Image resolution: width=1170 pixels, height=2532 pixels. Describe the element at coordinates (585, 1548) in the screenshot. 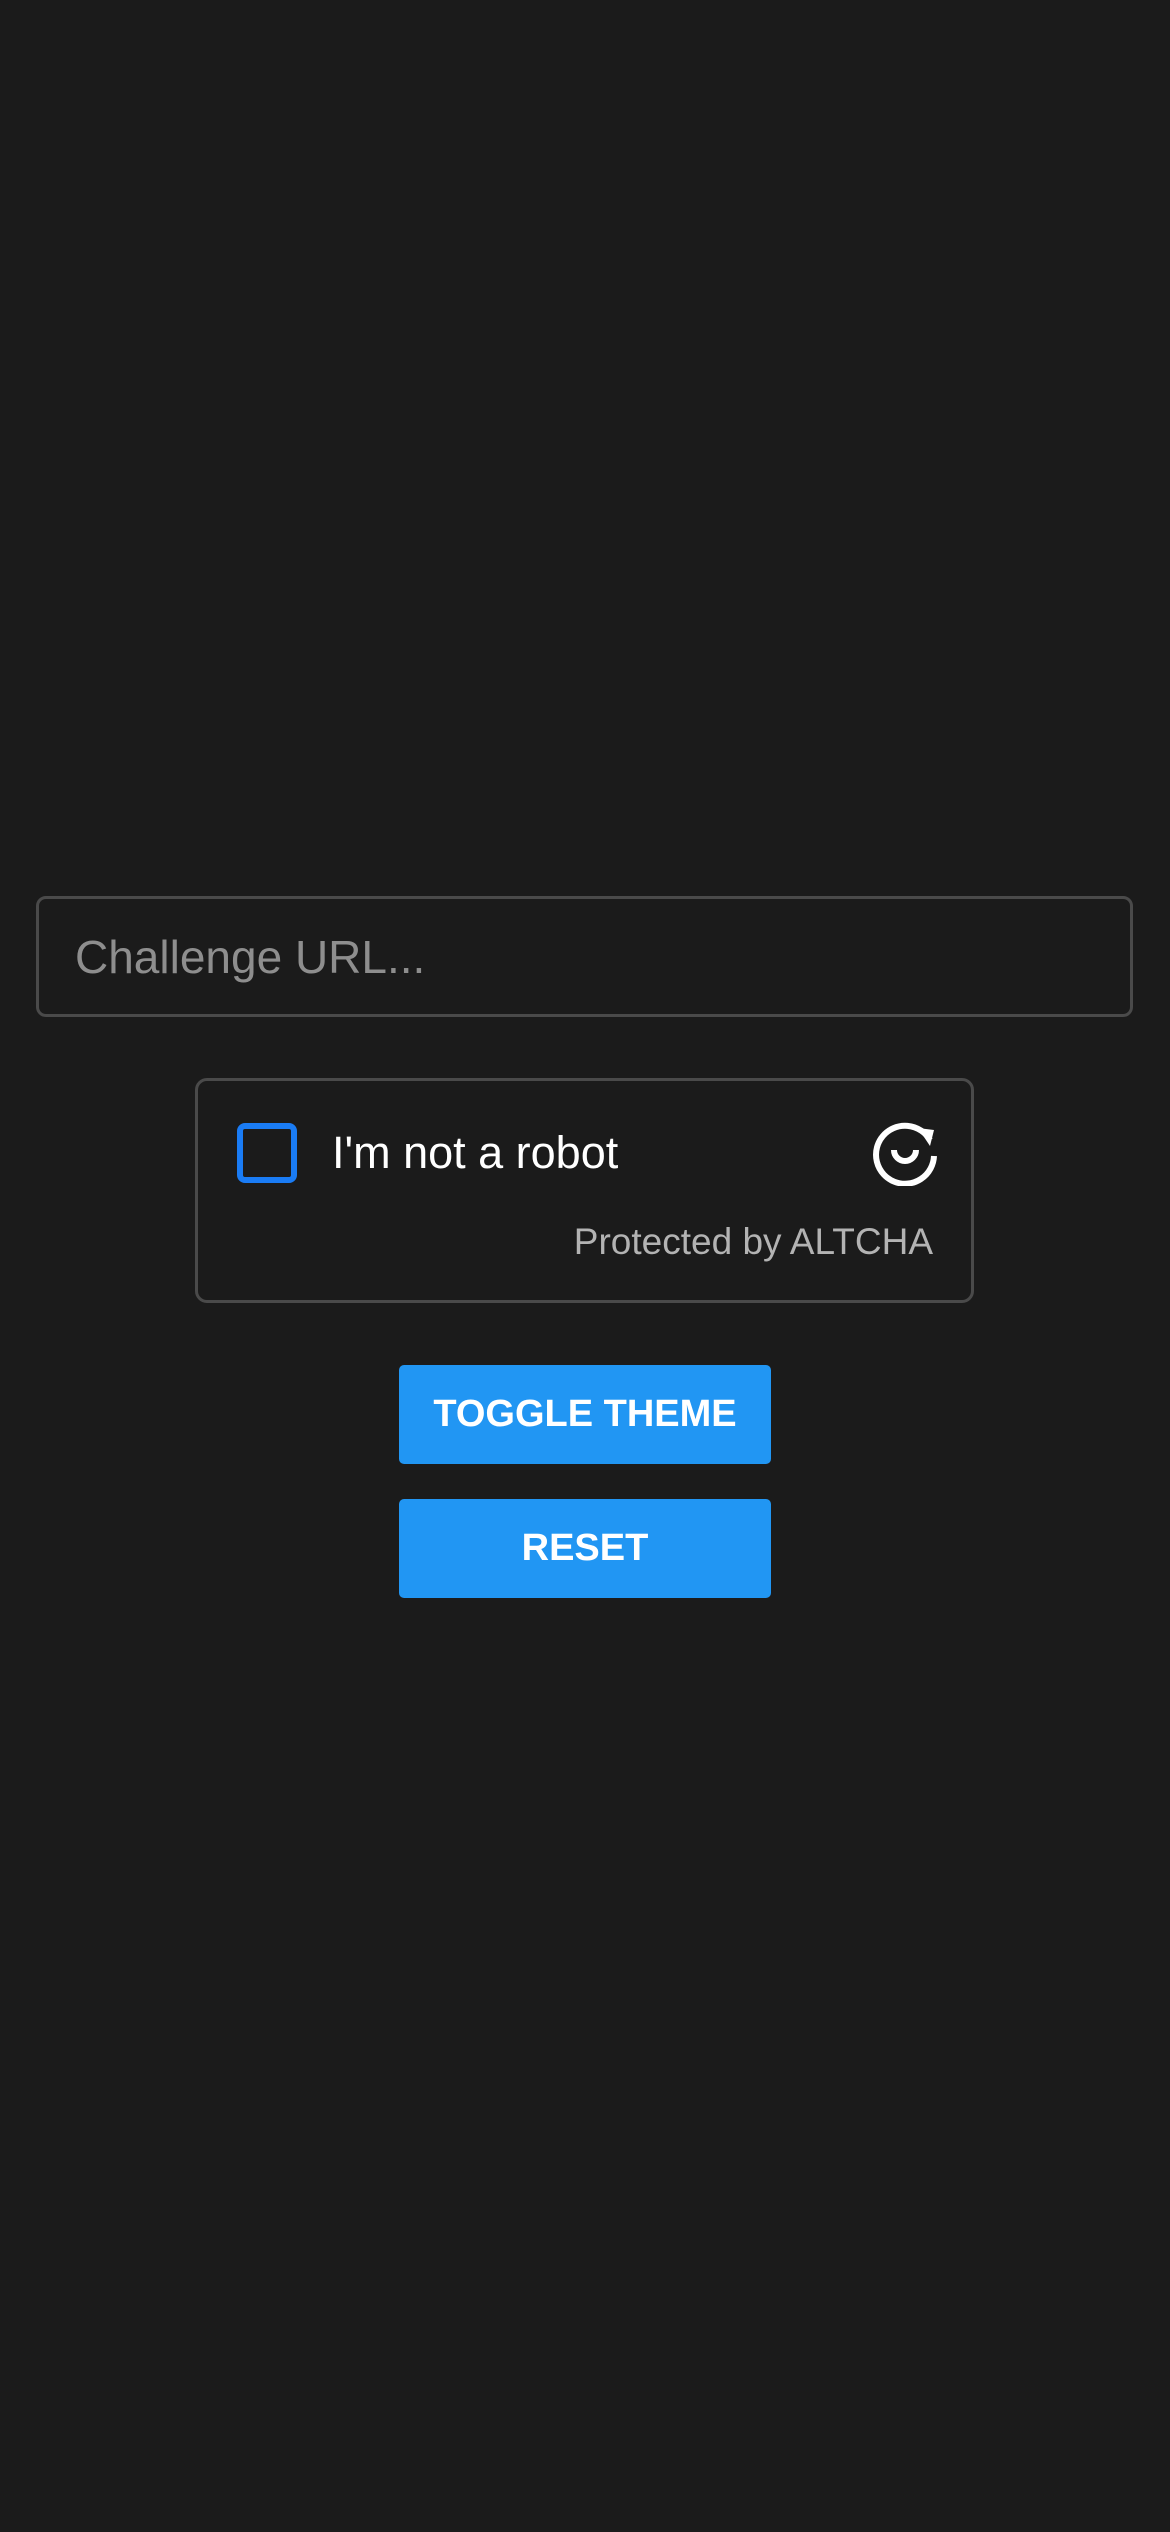

I see `reset-button: RESET` at that location.